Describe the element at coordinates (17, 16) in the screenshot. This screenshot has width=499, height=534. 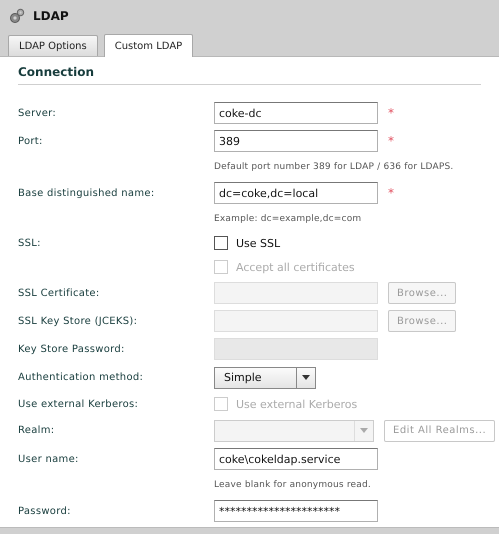
I see `gears-icon` at that location.